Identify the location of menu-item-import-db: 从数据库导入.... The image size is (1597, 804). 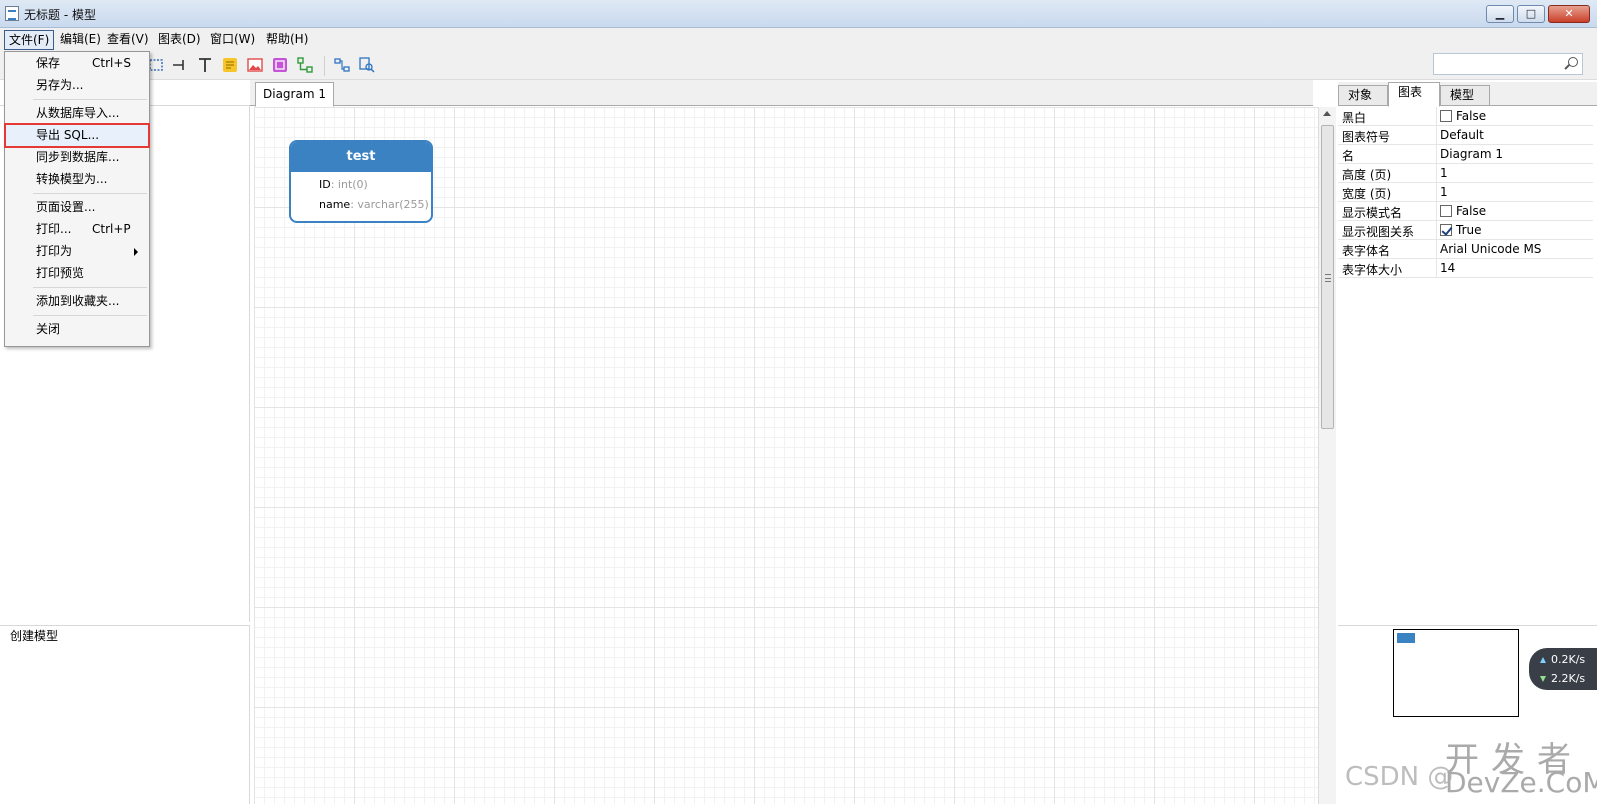
(77, 113).